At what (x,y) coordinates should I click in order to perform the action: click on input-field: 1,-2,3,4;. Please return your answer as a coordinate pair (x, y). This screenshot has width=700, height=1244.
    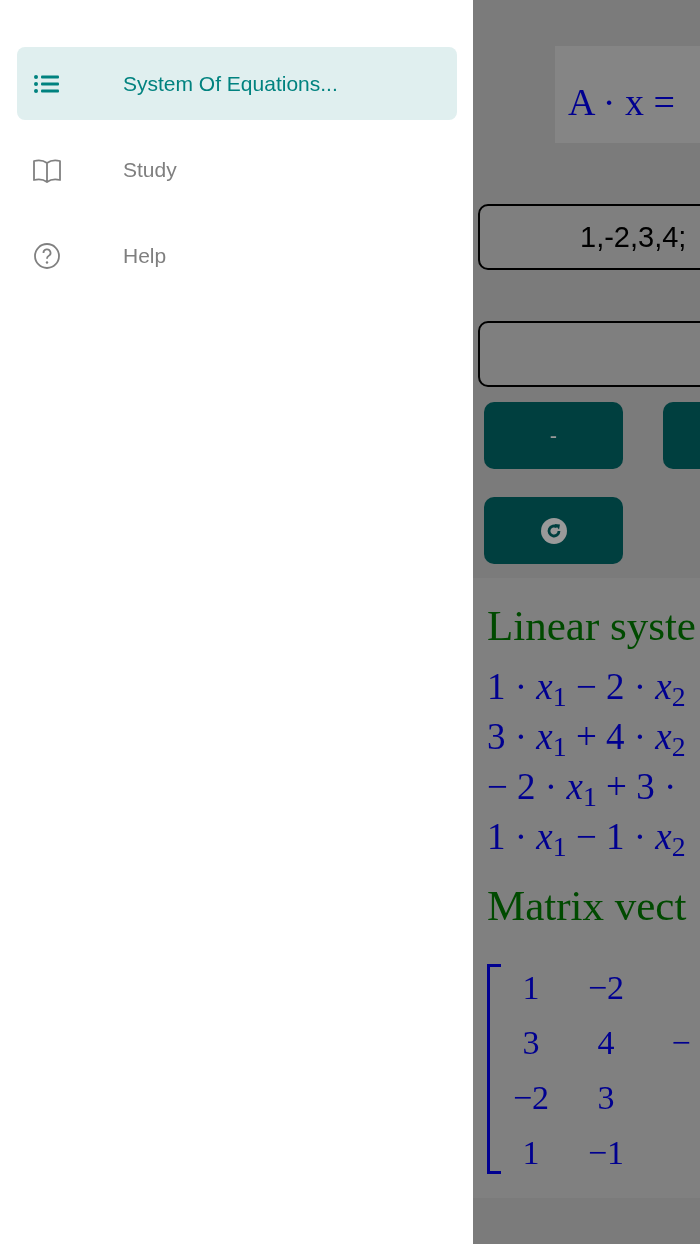
    Looking at the image, I should click on (589, 237).